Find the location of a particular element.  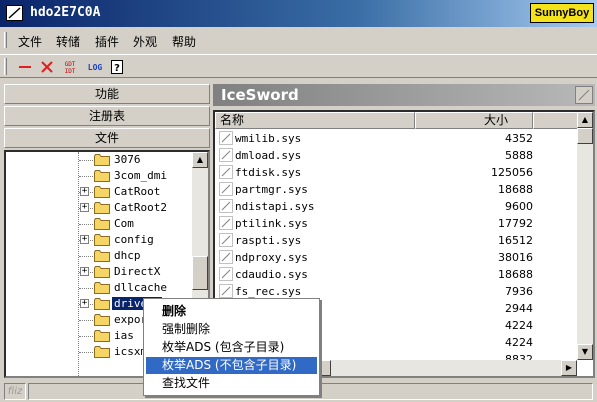

file-row: cdaudio.sys 18688 is located at coordinates (374, 274).